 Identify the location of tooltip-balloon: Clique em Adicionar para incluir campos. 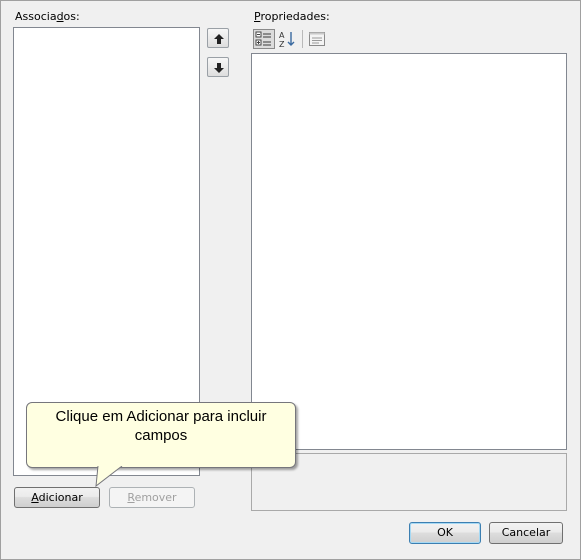
(161, 435).